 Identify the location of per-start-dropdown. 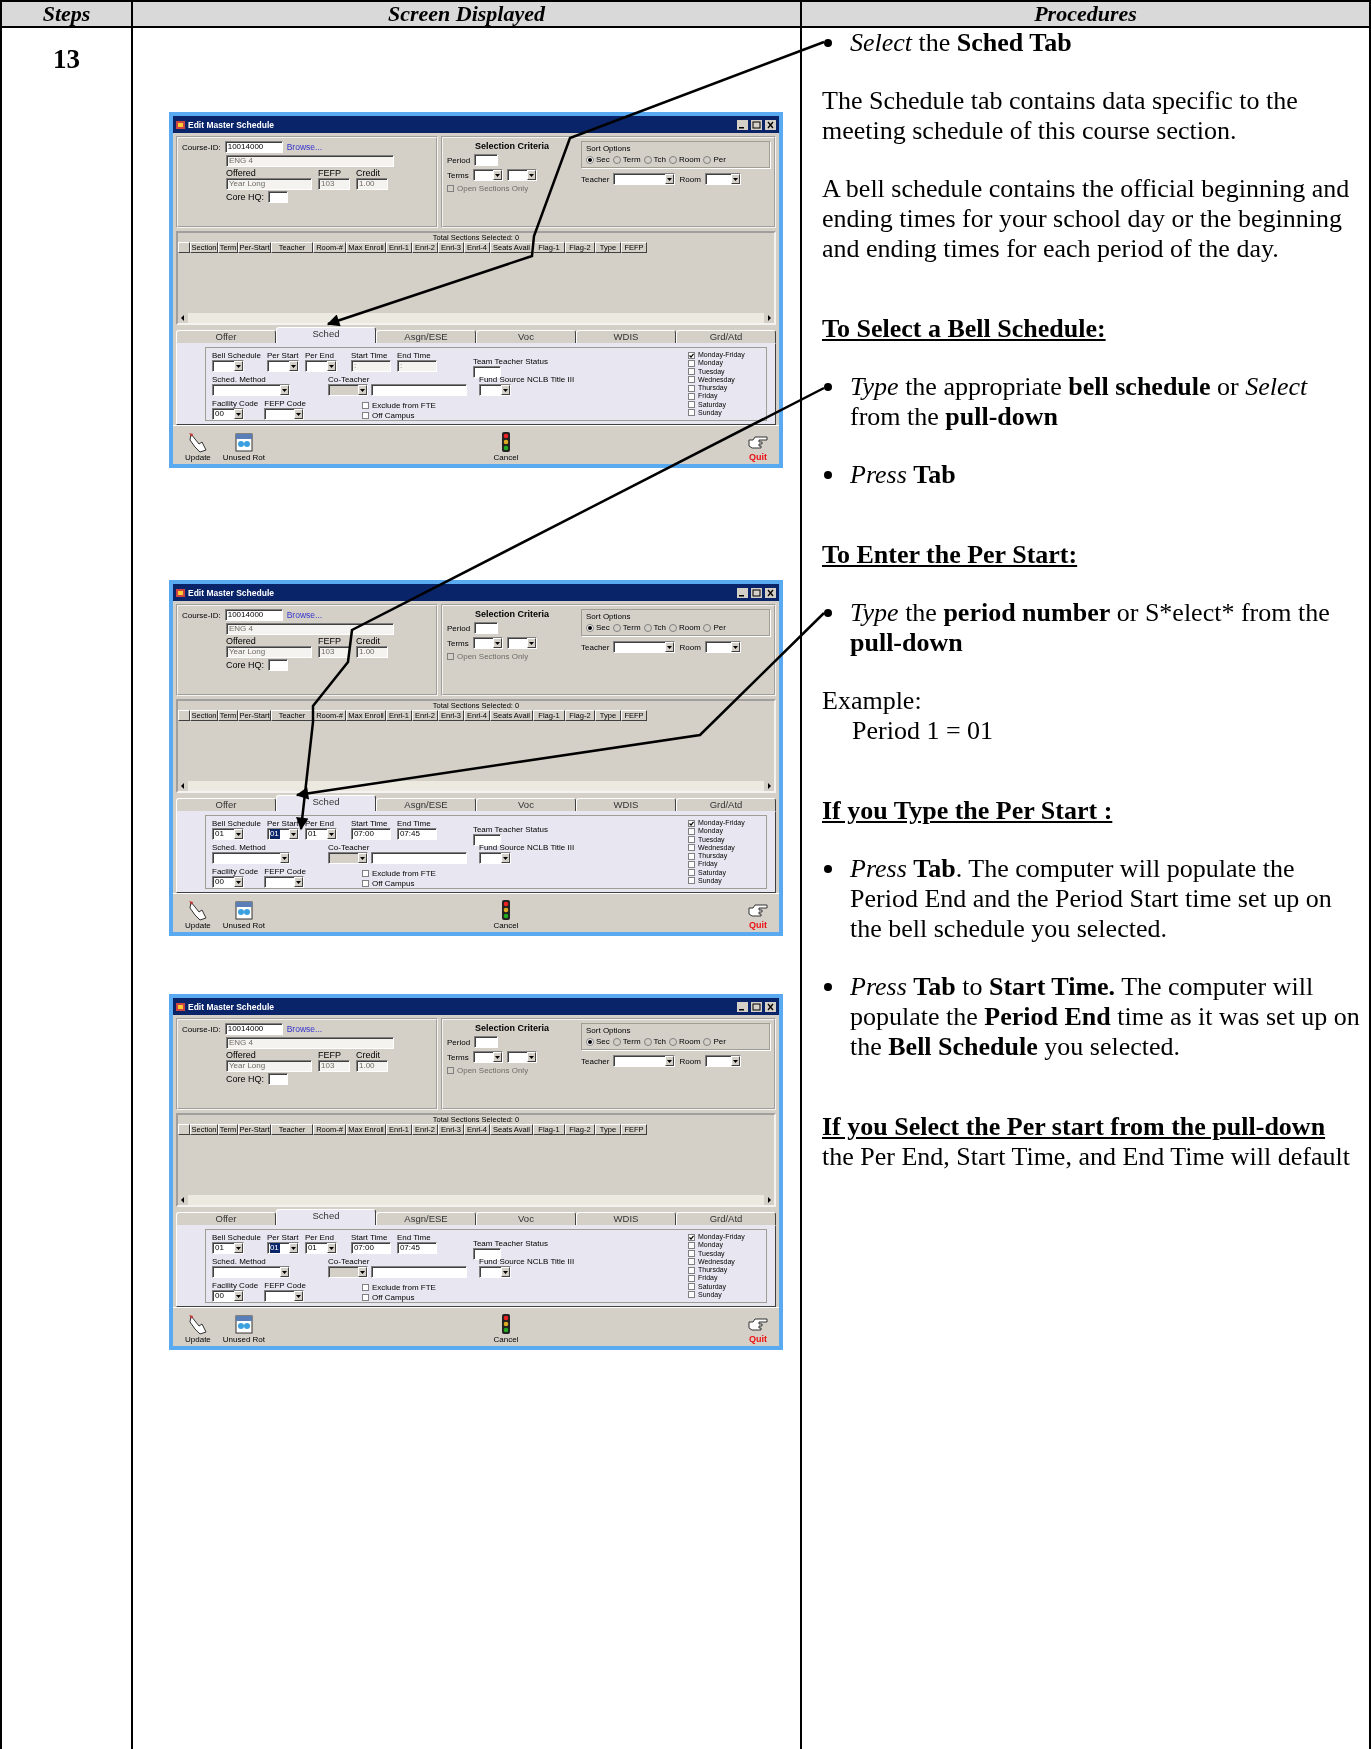
(282, 366).